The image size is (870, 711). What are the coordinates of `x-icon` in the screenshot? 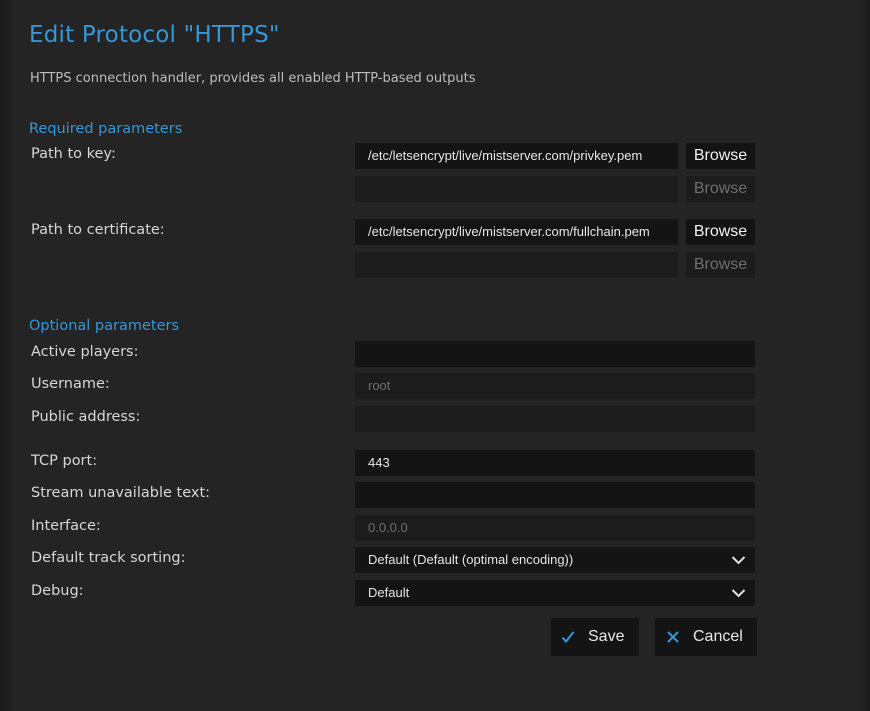 It's located at (673, 637).